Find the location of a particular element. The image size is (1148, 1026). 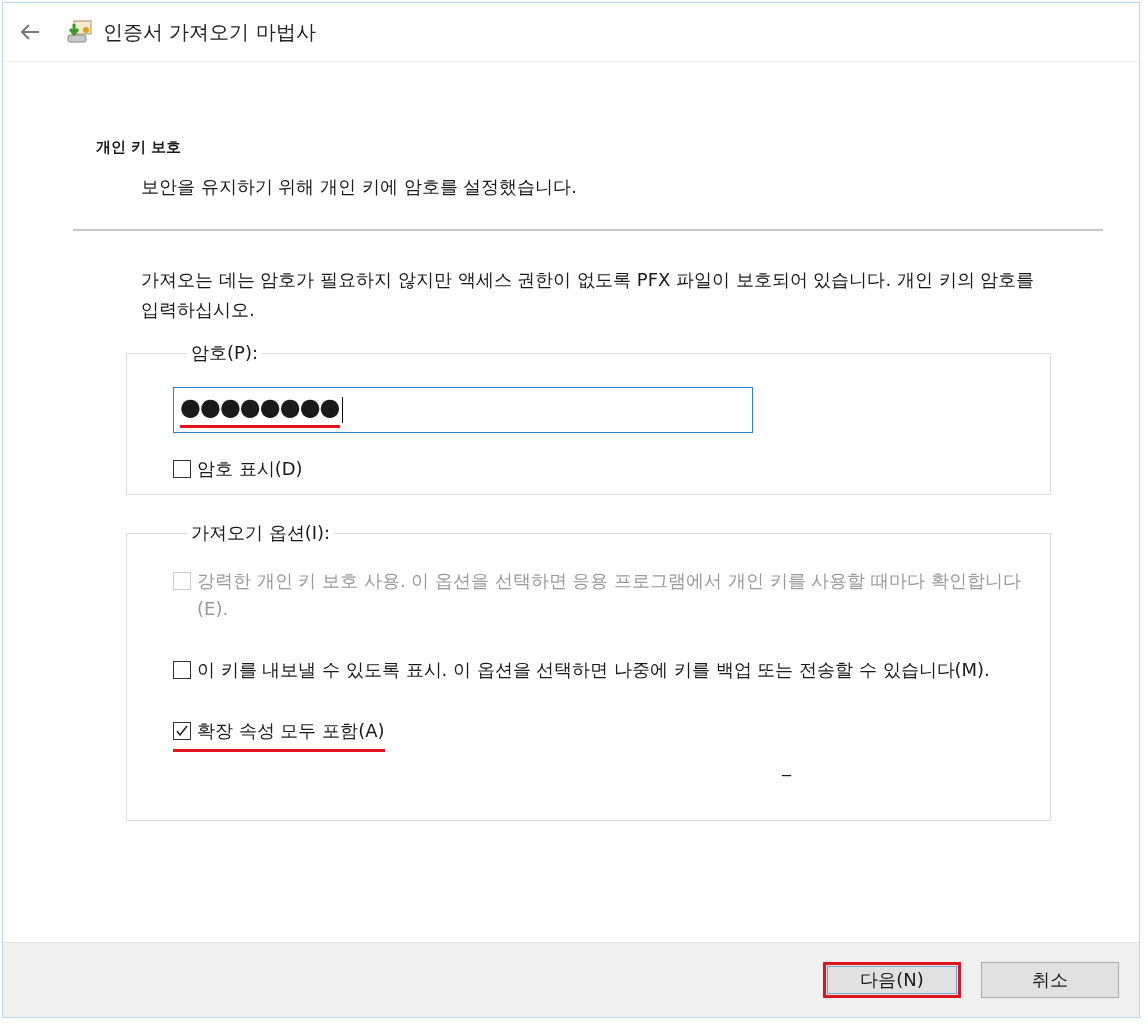

group-label: 가져오기 옵션(I): is located at coordinates (261, 533).